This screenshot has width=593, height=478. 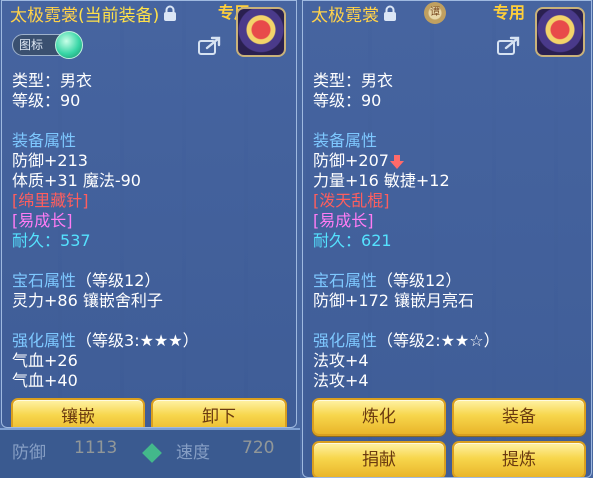 What do you see at coordinates (396, 161) in the screenshot?
I see `arrow-down-icon` at bounding box center [396, 161].